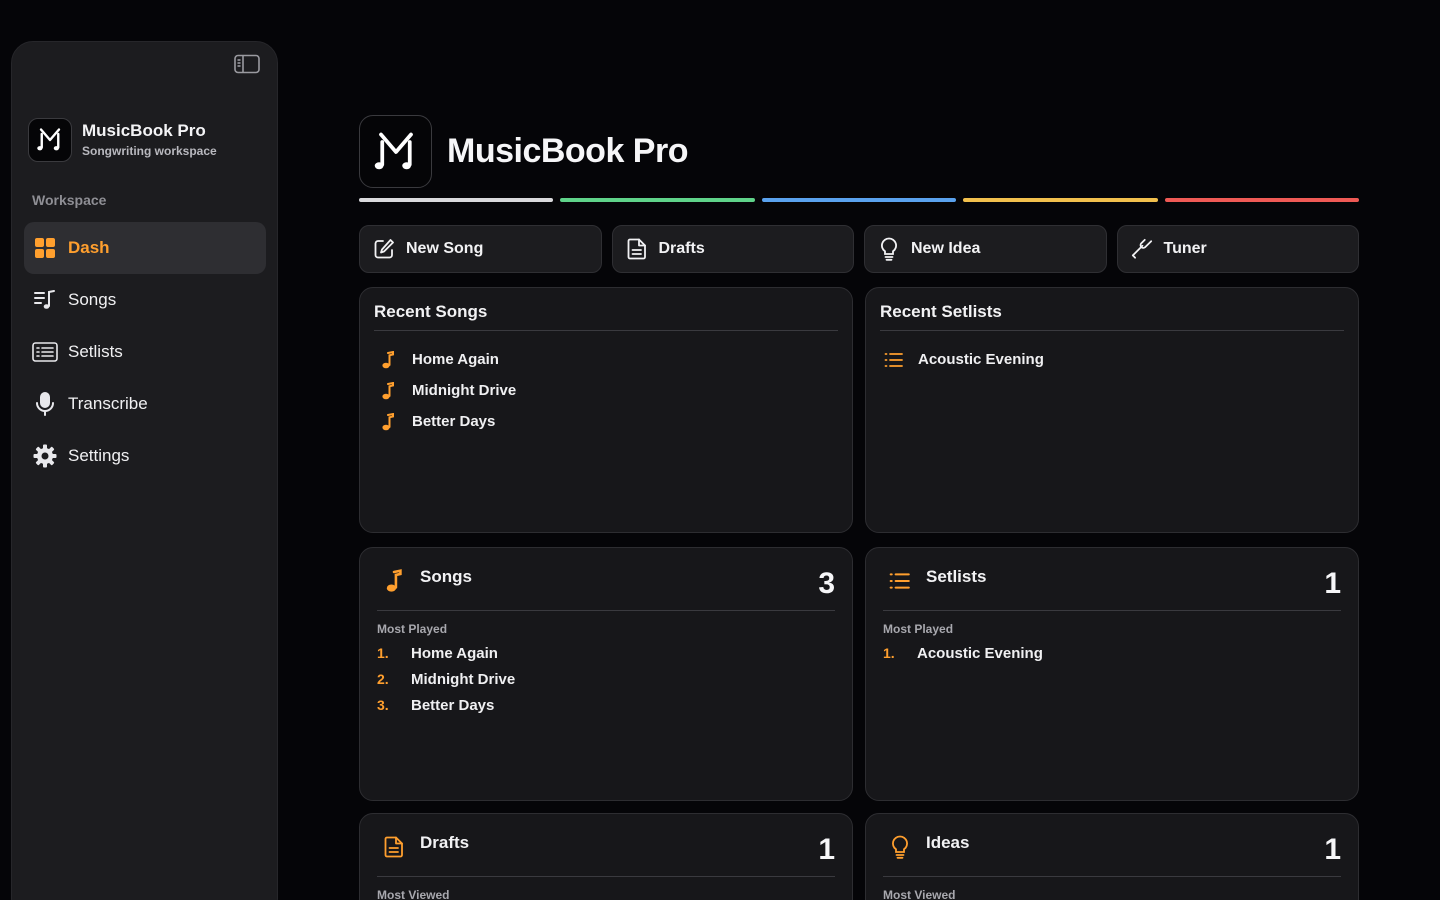  I want to click on drafts-button: Drafts, so click(732, 249).